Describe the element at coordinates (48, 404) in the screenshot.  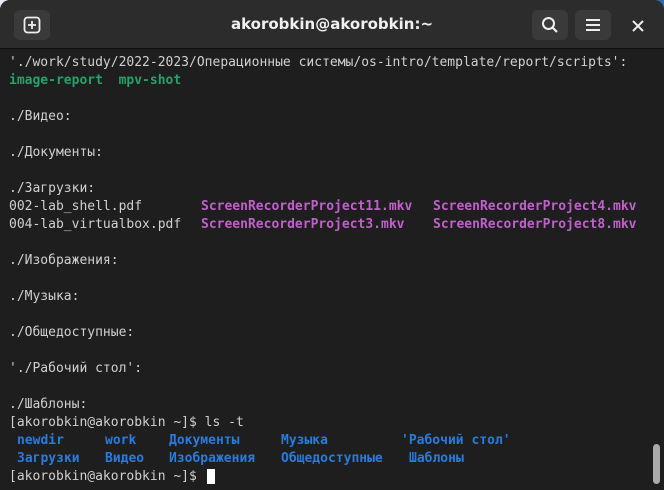
I see `templates-header: ./Шаблоны:` at that location.